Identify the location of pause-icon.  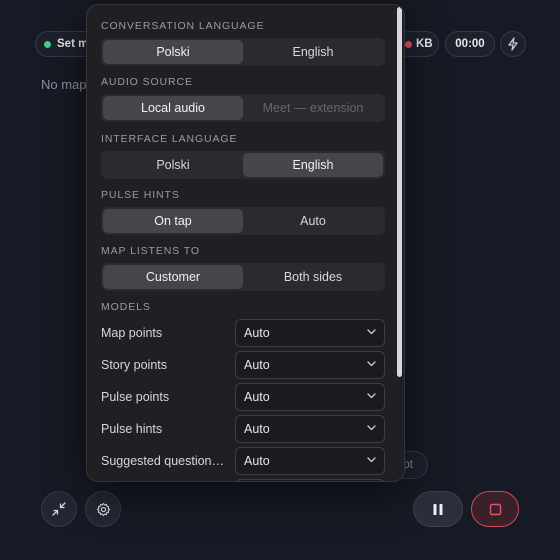
(438, 509).